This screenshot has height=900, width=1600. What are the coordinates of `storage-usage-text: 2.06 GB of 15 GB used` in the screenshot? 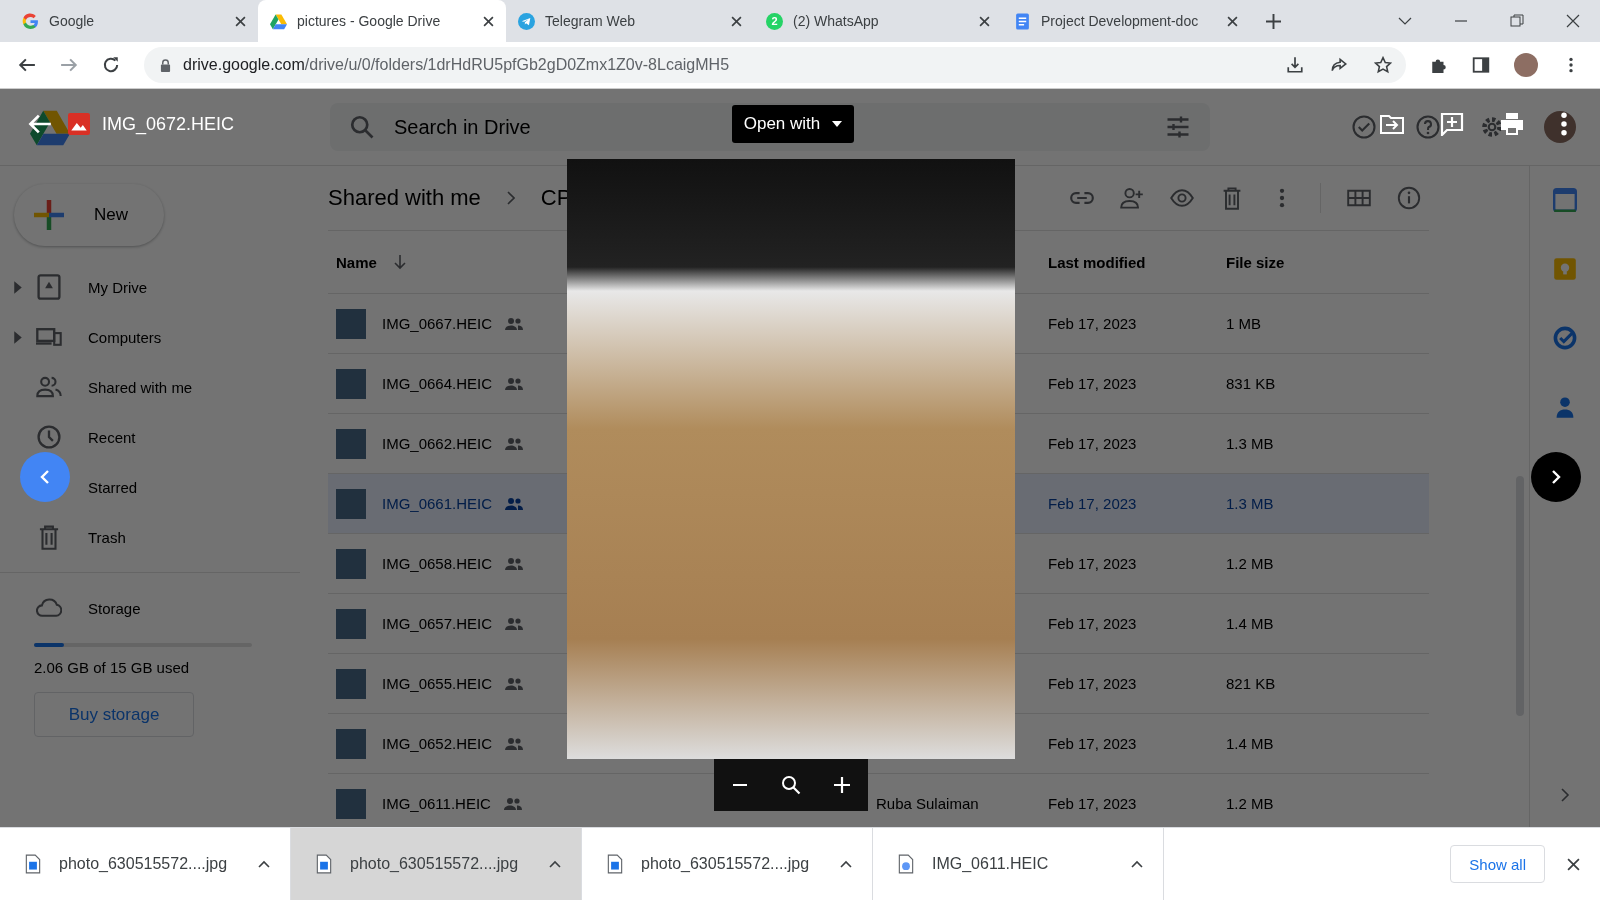 It's located at (112, 667).